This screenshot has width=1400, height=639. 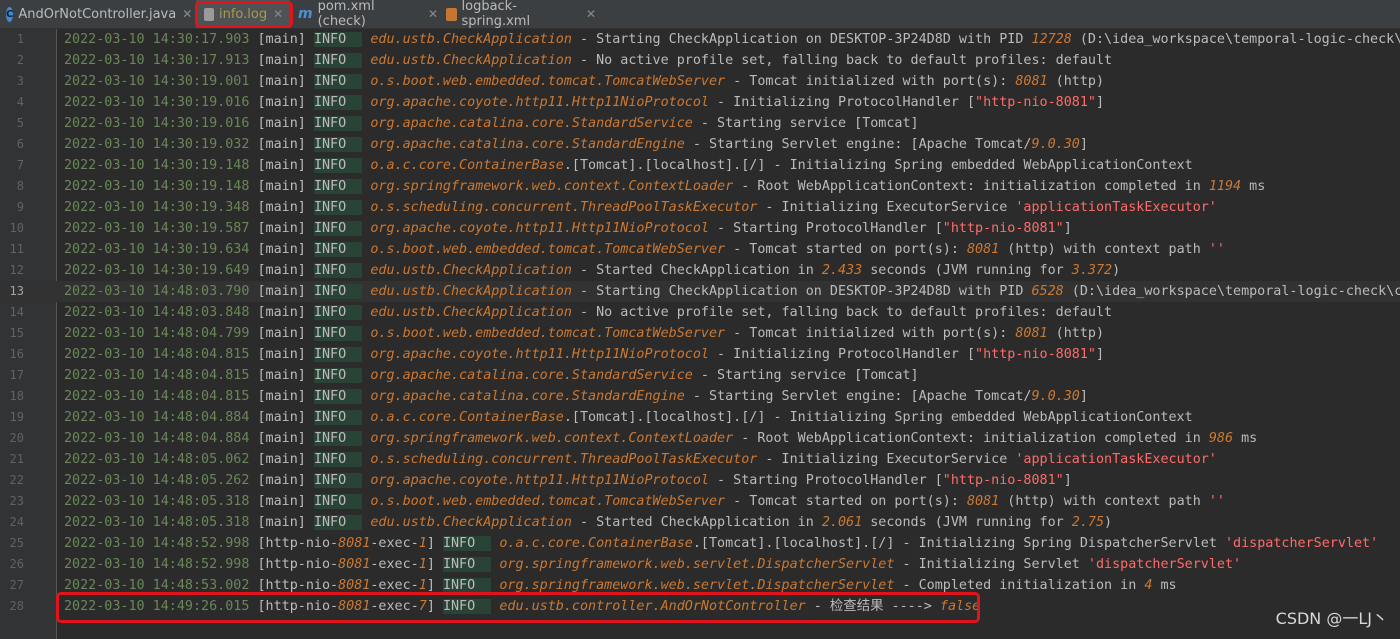 I want to click on text-token: - Tomcat started on port(s):, so click(x=846, y=501).